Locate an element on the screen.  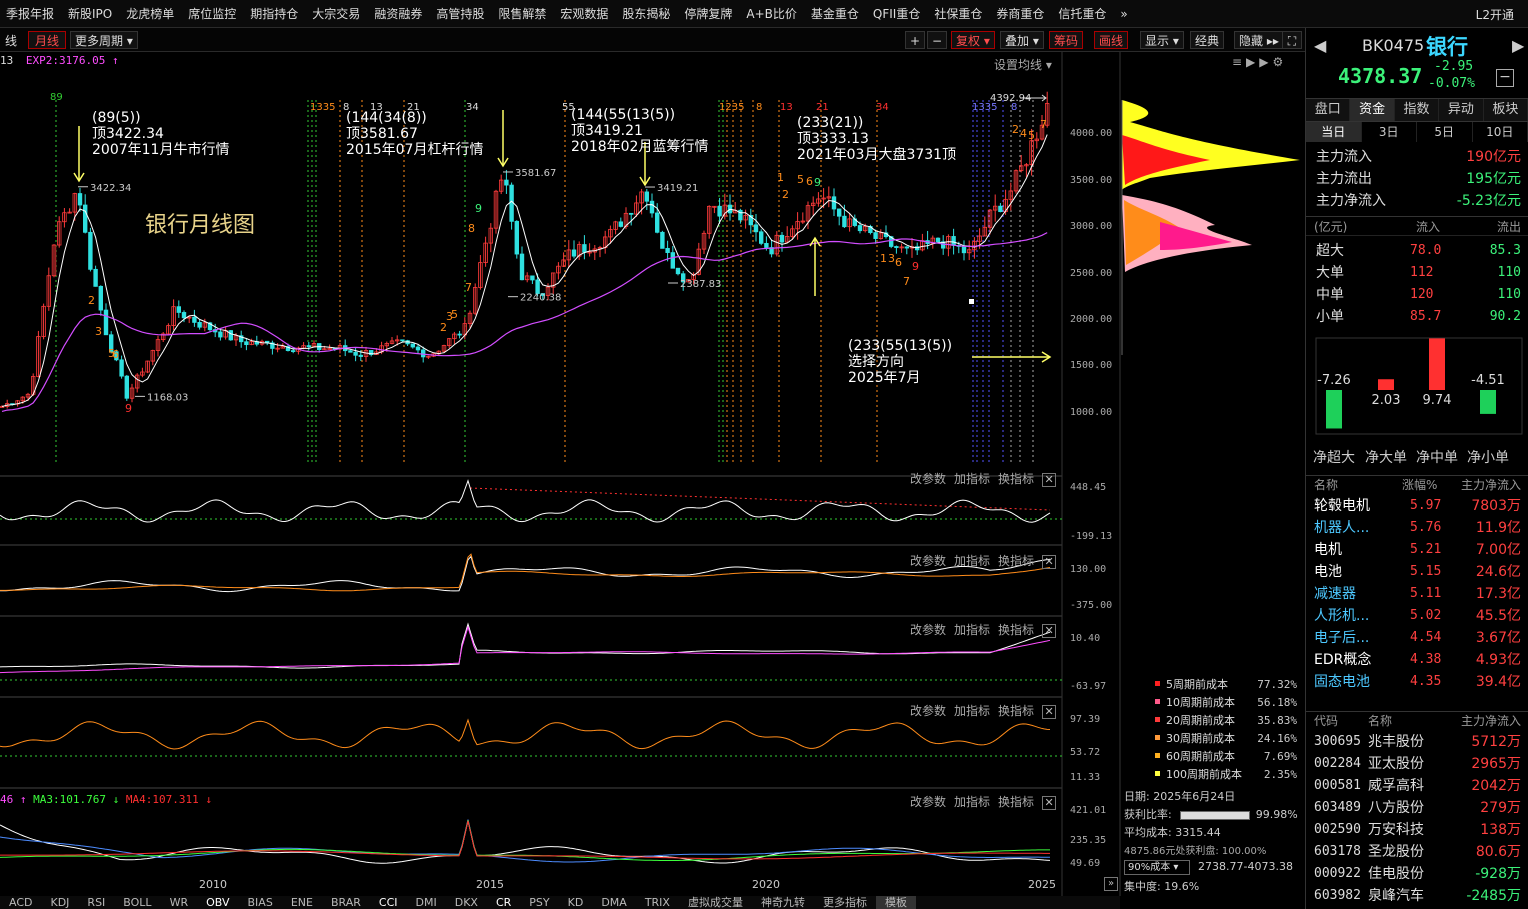
stock-code: 603489 is located at coordinates (1337, 807).